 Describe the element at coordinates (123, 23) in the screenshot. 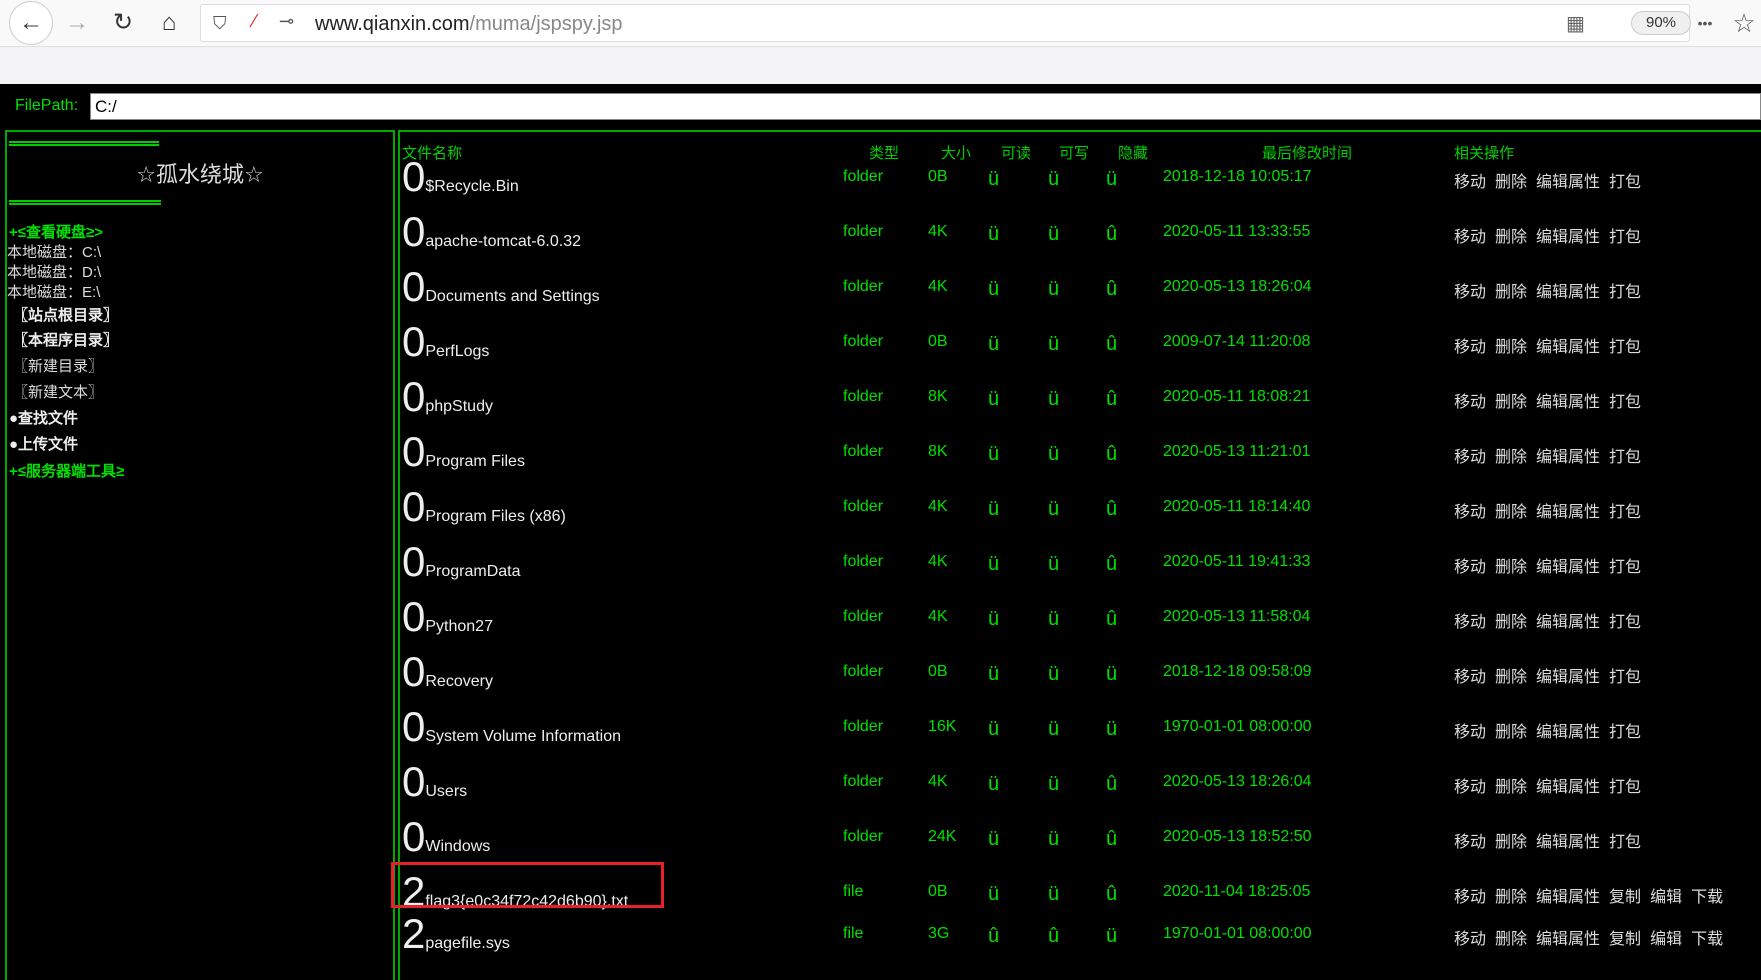

I see `reload-button: ↻` at that location.